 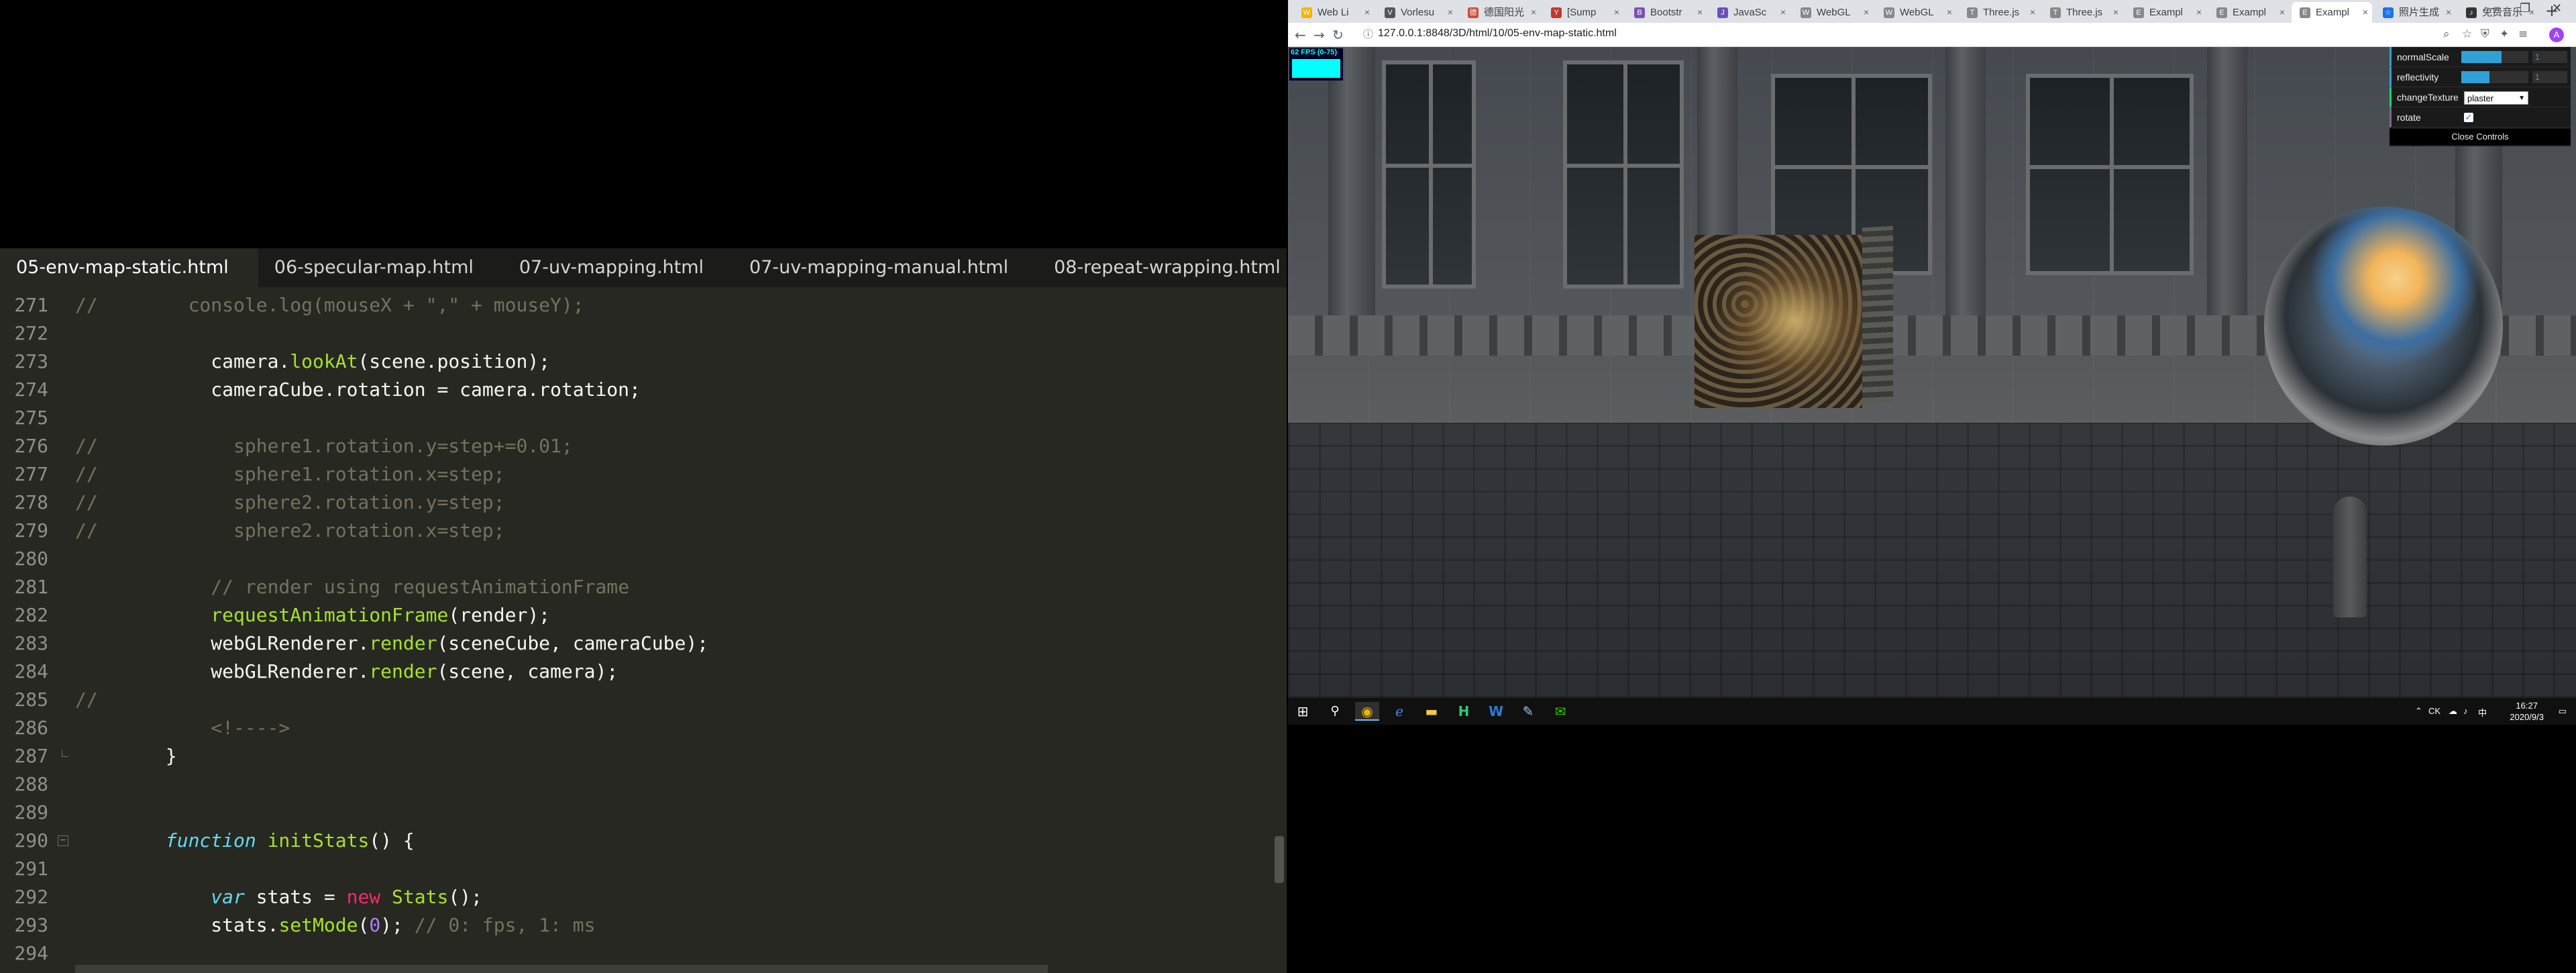 What do you see at coordinates (1528, 711) in the screenshot?
I see `app-icon: ✎` at bounding box center [1528, 711].